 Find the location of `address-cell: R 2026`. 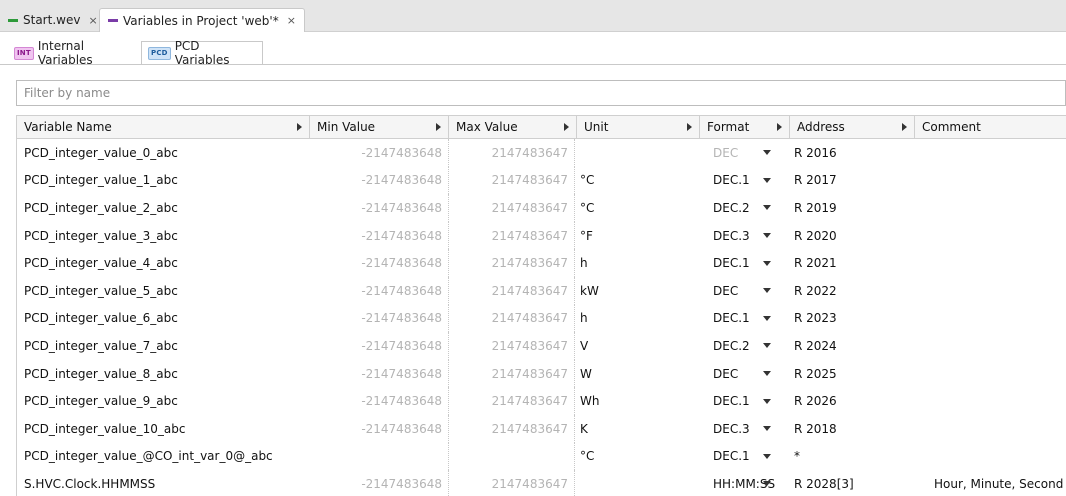

address-cell: R 2026 is located at coordinates (852, 401).